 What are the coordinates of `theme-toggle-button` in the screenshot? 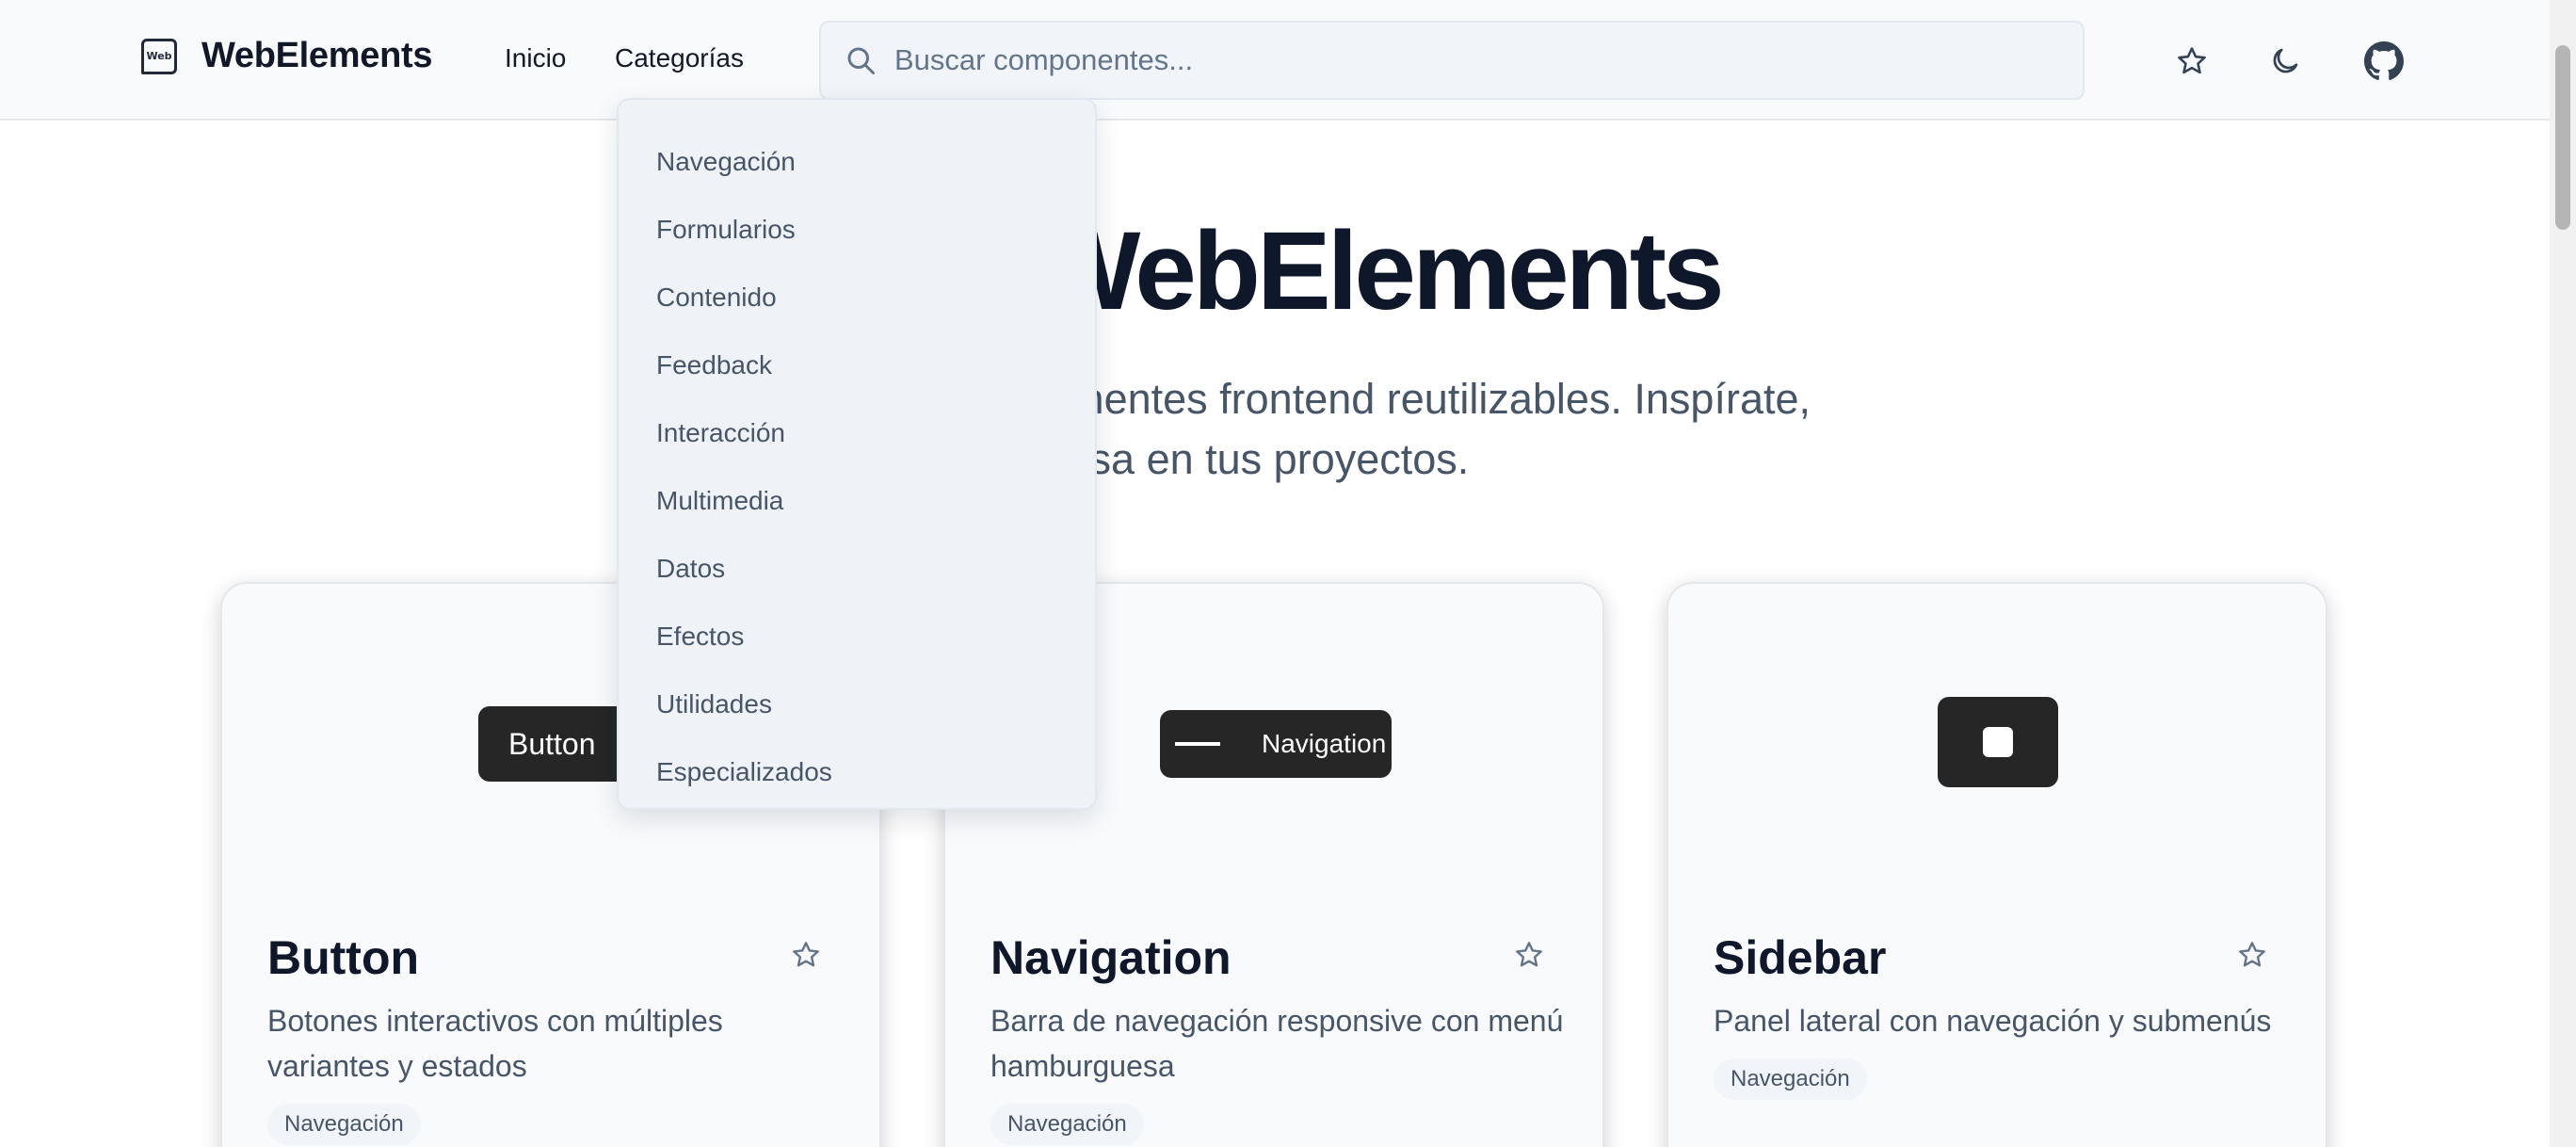 It's located at (2285, 62).